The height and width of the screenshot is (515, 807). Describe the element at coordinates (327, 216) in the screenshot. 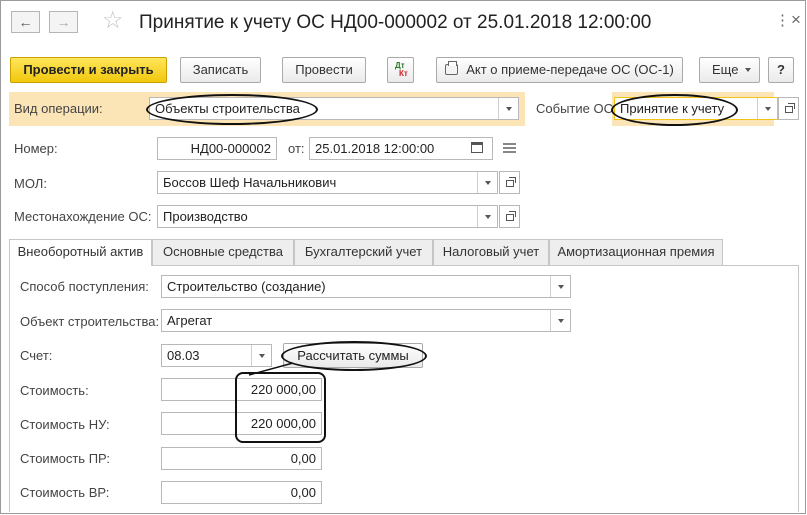

I see `location-select: Производство` at that location.